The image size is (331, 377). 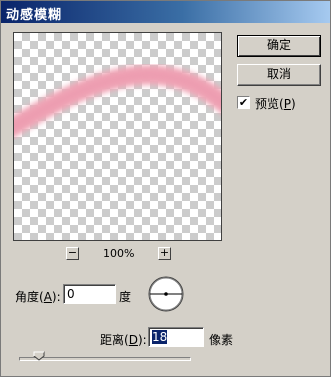 I want to click on title-bar: 动感模糊, so click(x=165, y=12).